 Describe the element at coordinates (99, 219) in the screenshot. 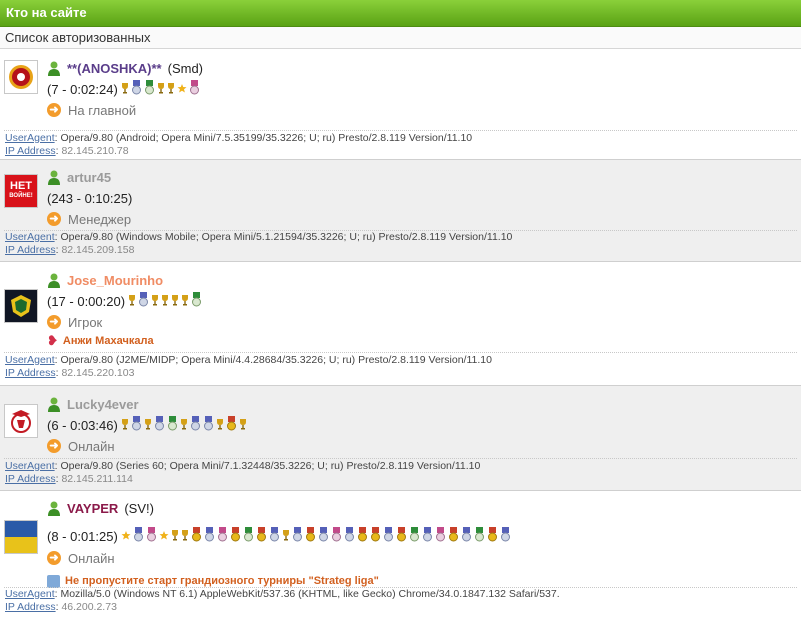

I see `user-location: Менеджер` at that location.